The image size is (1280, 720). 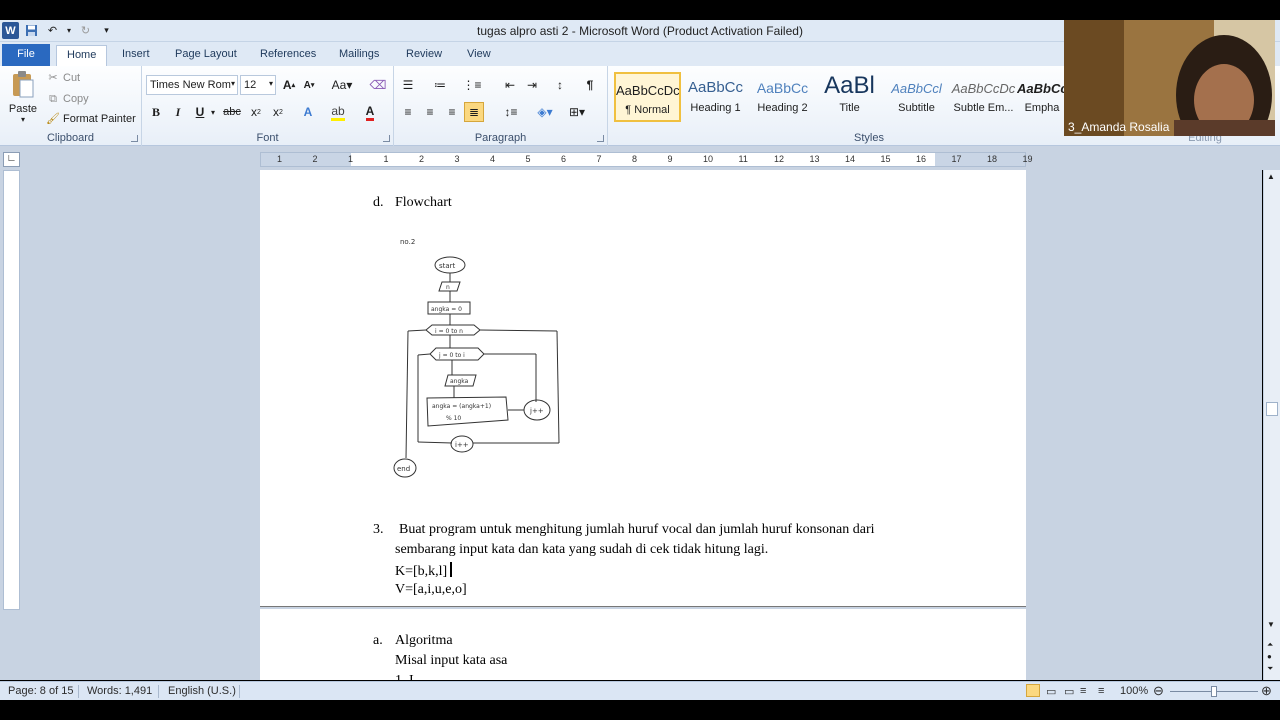 What do you see at coordinates (452, 112) in the screenshot?
I see `align-right-icon: ≡` at bounding box center [452, 112].